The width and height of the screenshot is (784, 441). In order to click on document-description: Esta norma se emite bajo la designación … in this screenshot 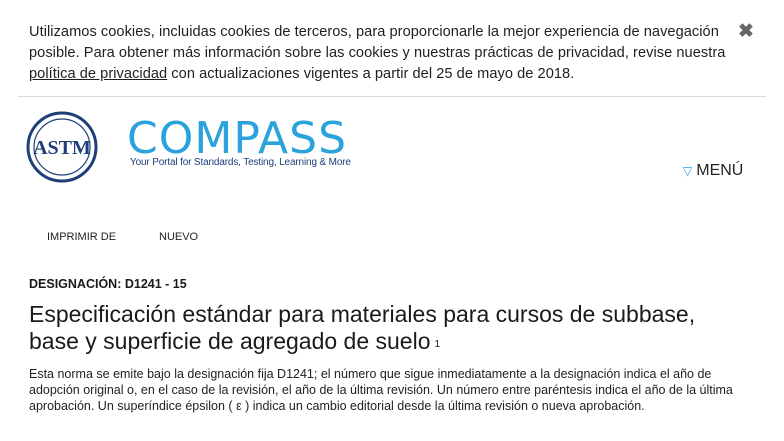, I will do `click(381, 390)`.